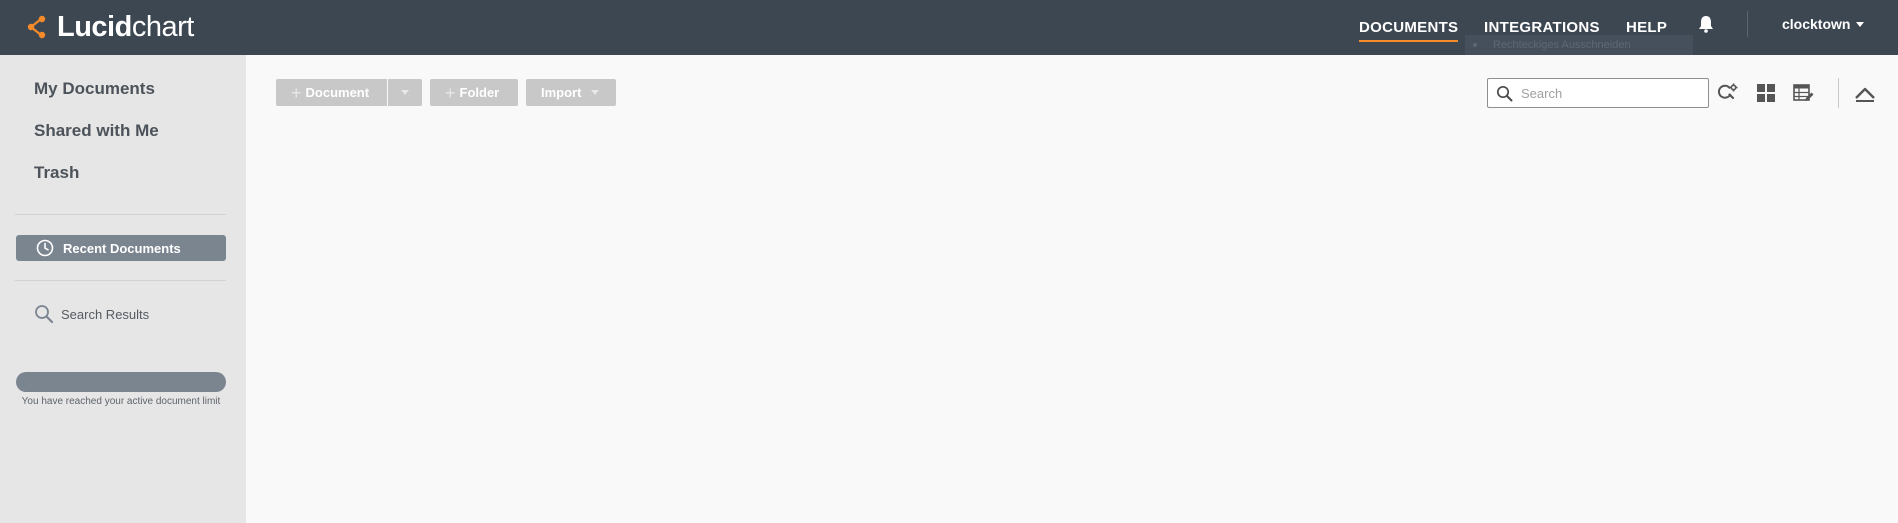 This screenshot has height=523, width=1898. I want to click on lucidchart-logo: Lucidchart, so click(109, 27).